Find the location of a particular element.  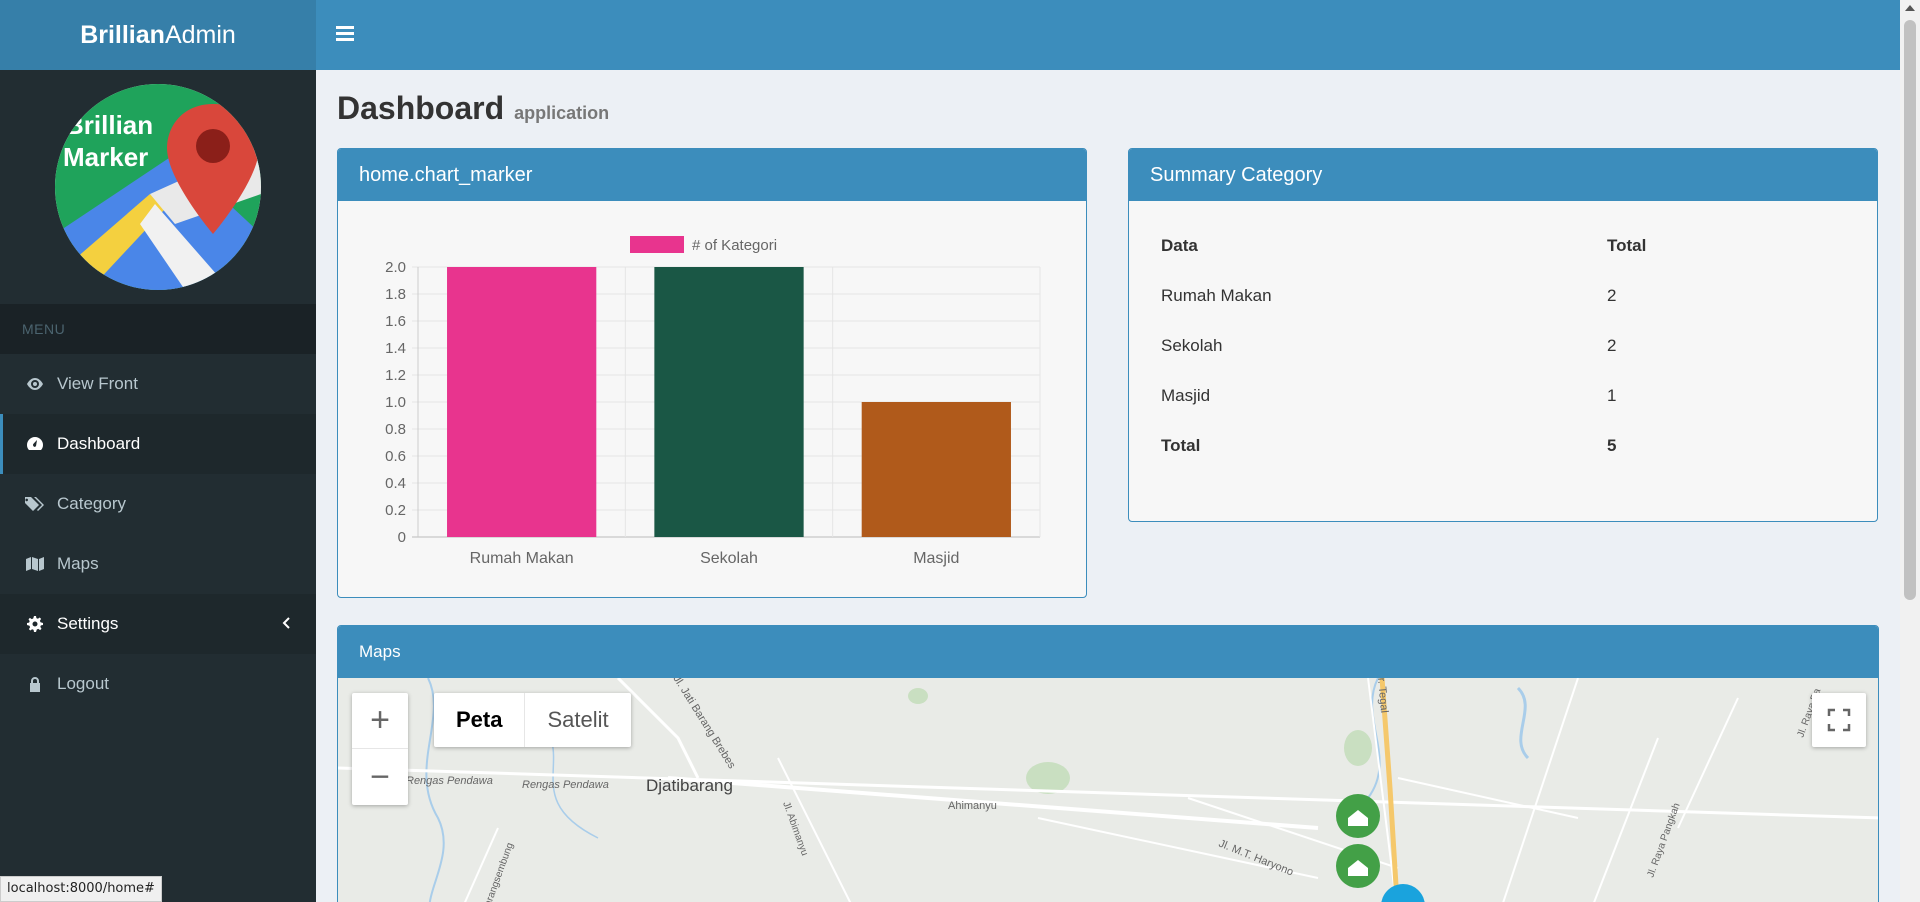

y-tick-label: 1.0 is located at coordinates (395, 402).